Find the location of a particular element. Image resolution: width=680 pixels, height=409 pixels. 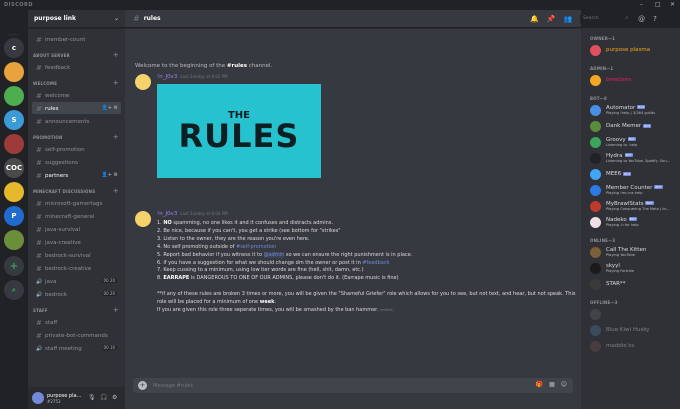

category-header: ABOUT SERVER + is located at coordinates (76, 54).